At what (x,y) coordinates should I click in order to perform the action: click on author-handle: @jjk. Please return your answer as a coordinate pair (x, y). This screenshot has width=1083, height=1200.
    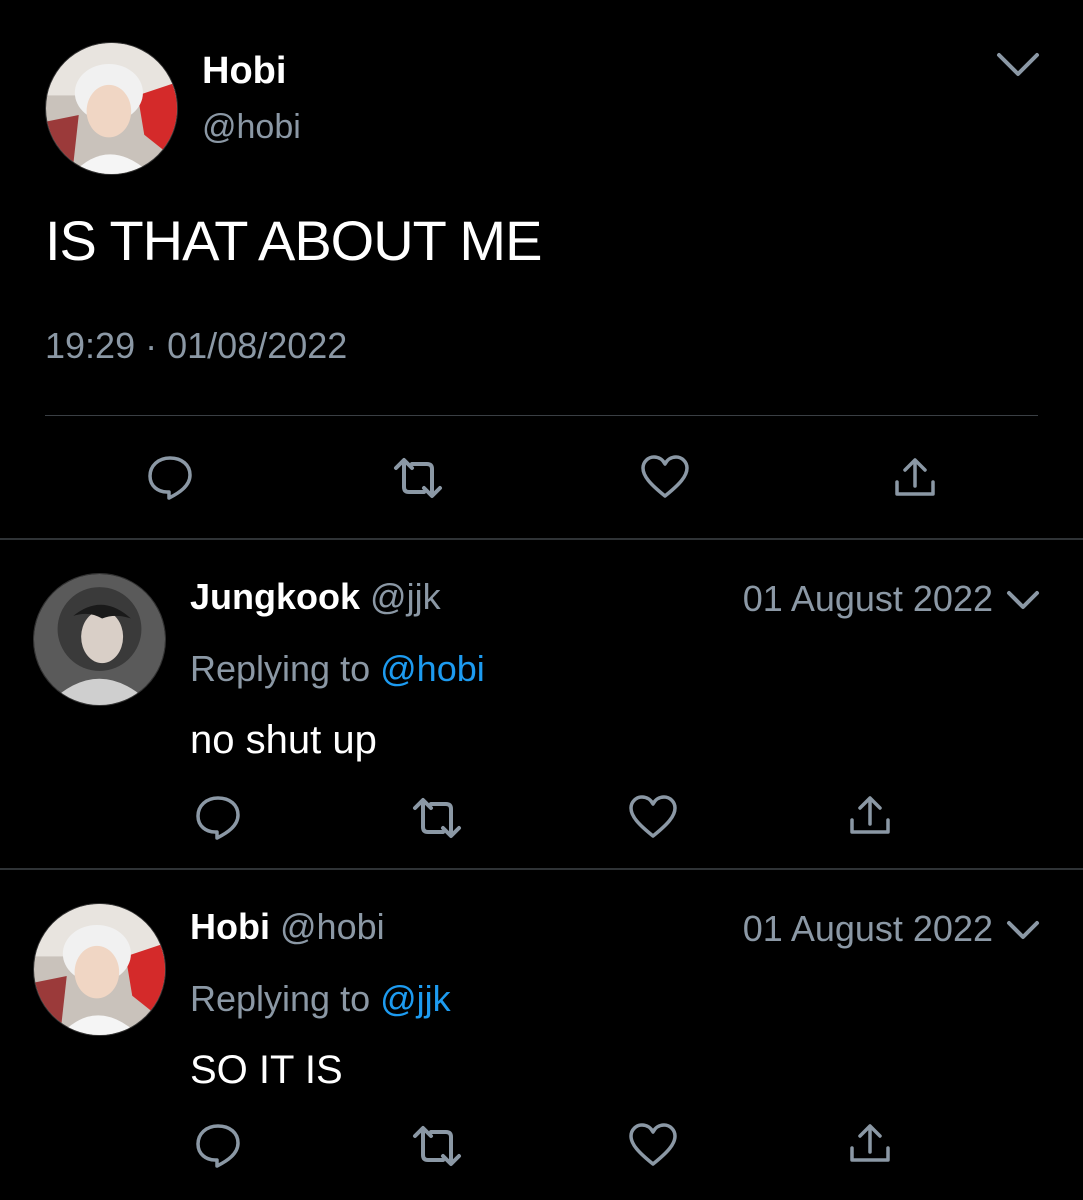
    Looking at the image, I should click on (405, 596).